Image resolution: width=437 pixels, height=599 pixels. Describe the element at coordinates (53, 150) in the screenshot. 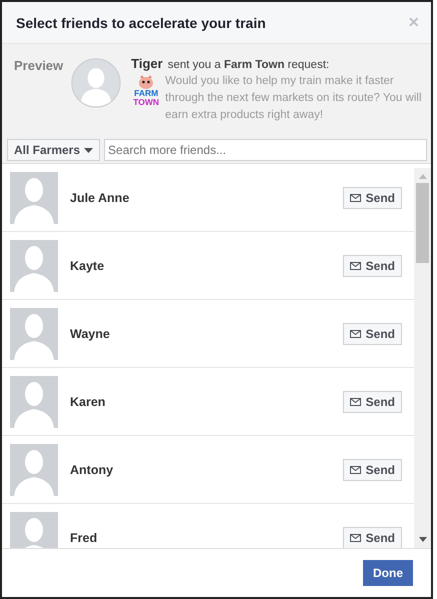

I see `filter-dropdown: All Farmers` at that location.